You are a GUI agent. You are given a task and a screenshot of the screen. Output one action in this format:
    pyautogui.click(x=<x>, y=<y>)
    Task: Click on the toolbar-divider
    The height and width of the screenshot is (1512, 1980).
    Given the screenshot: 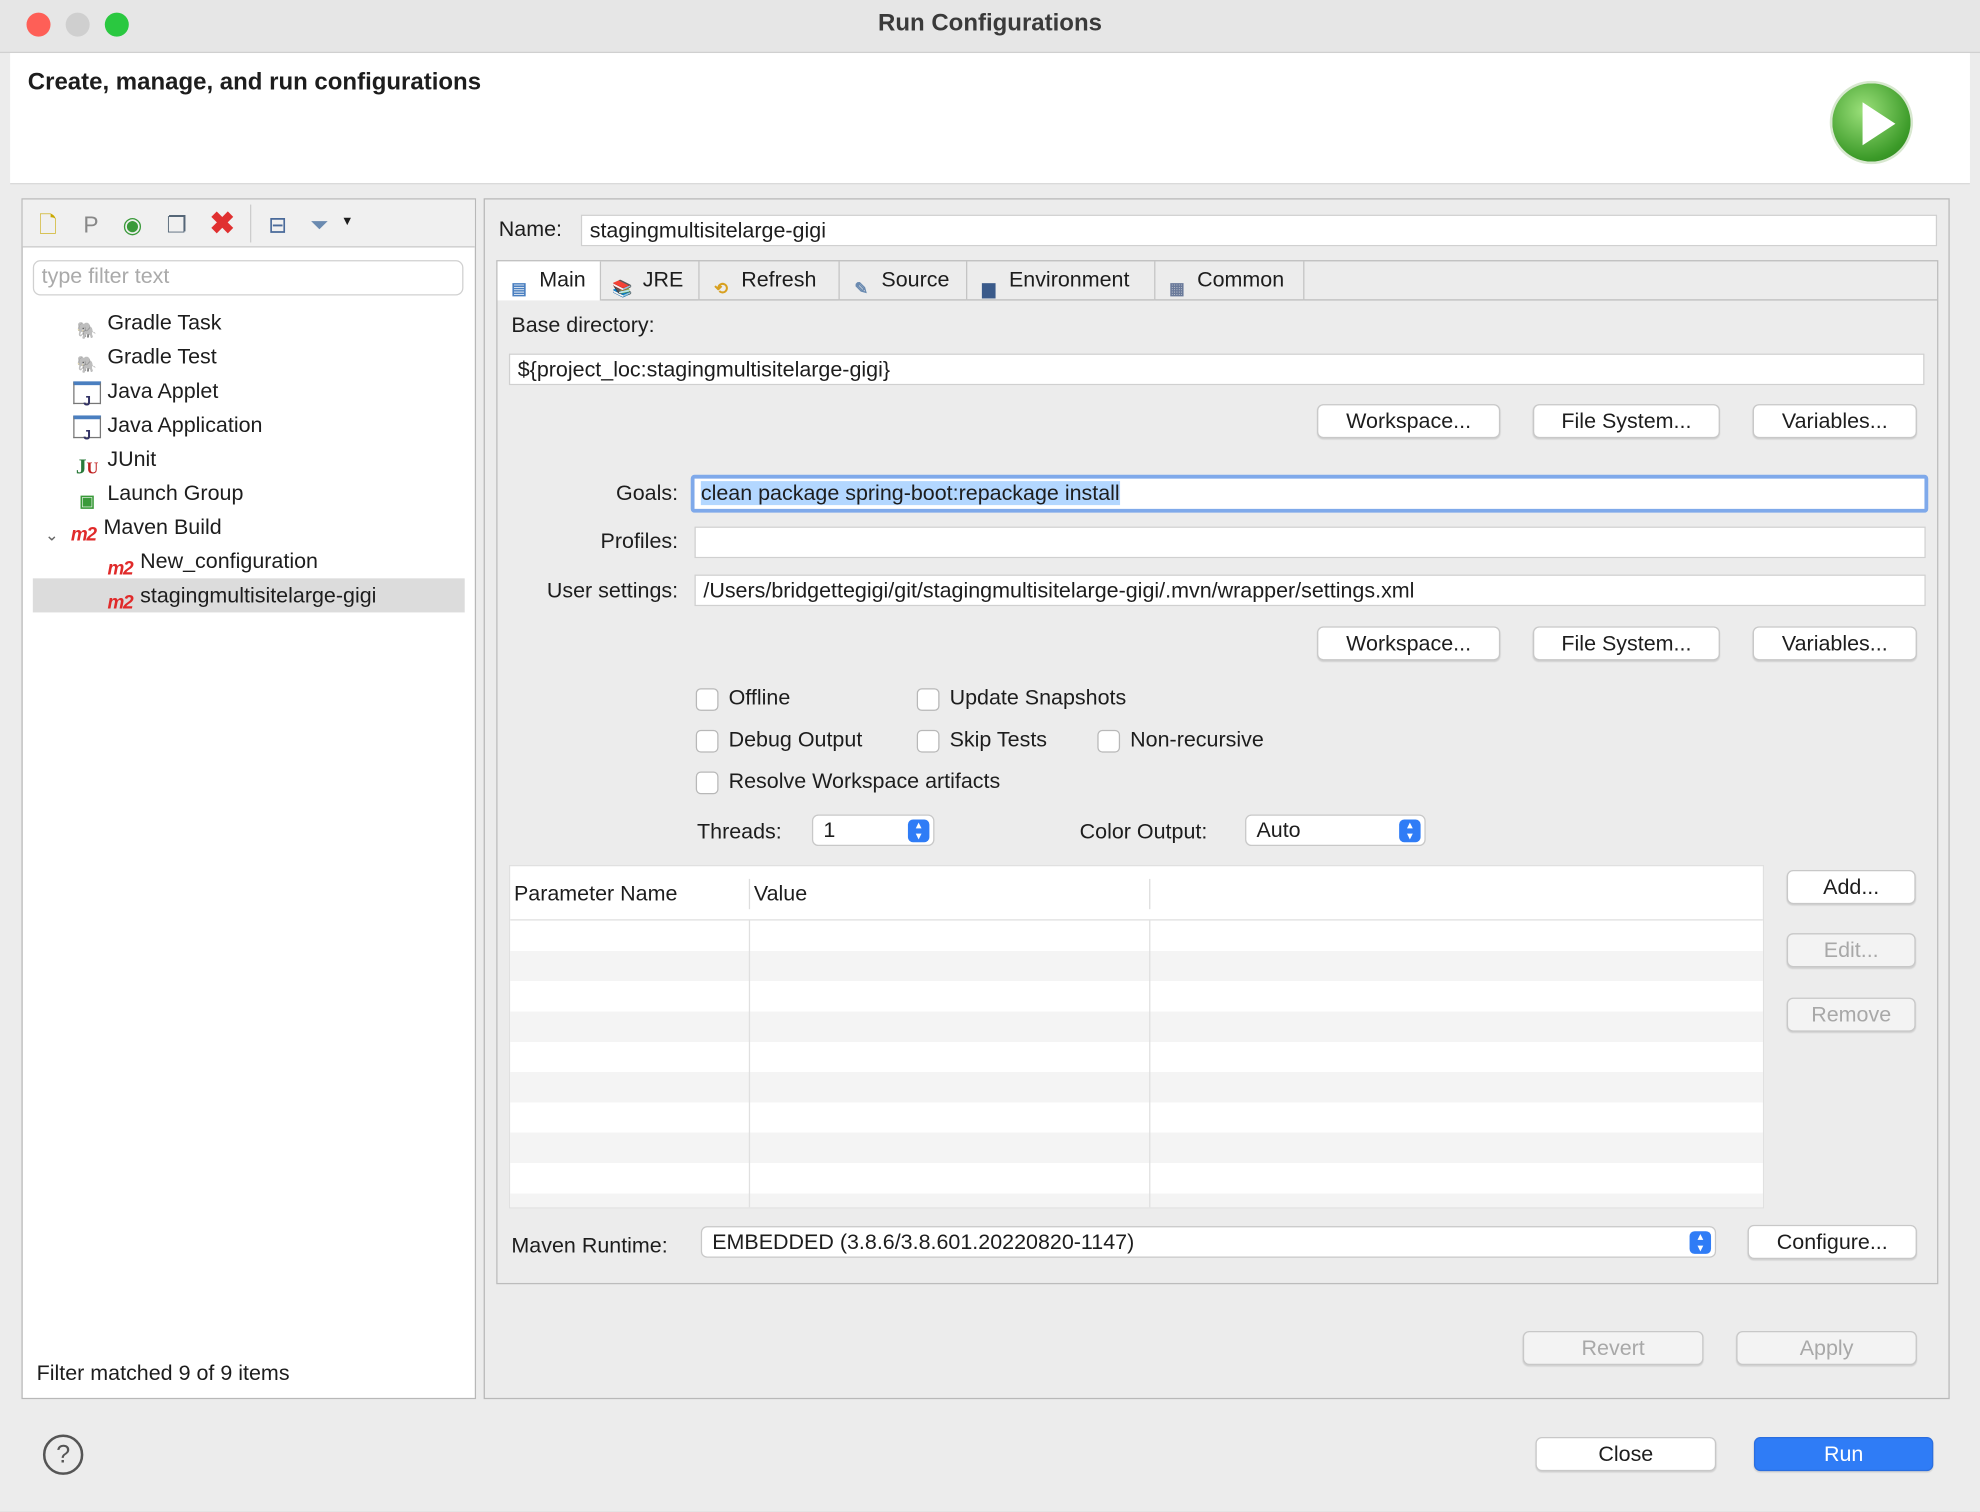 What is the action you would take?
    pyautogui.click(x=251, y=223)
    